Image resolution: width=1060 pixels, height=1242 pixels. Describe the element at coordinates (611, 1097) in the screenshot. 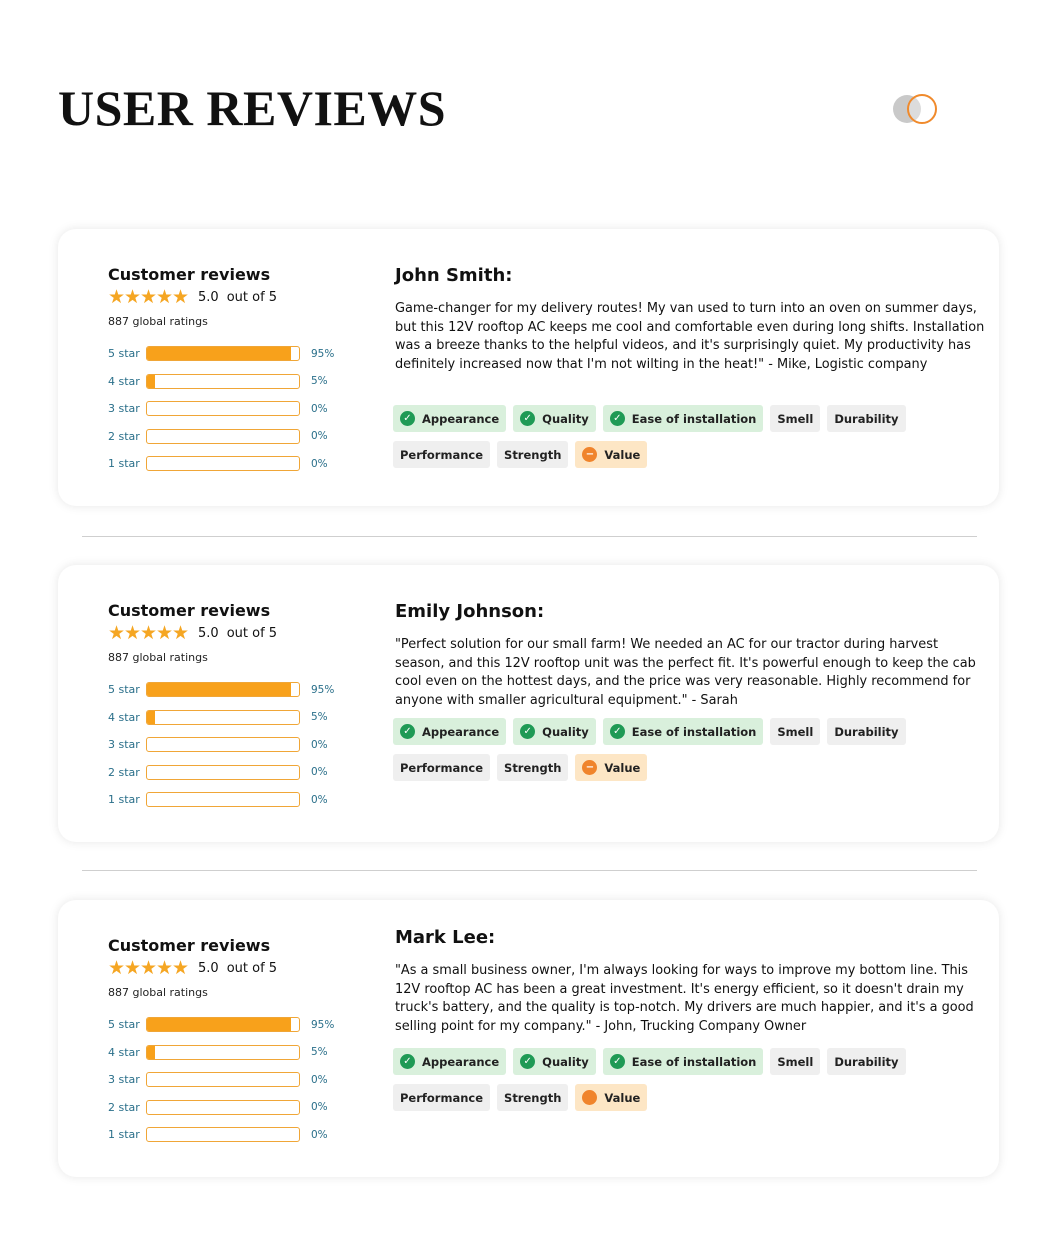

I see `tag-chip: Value` at that location.